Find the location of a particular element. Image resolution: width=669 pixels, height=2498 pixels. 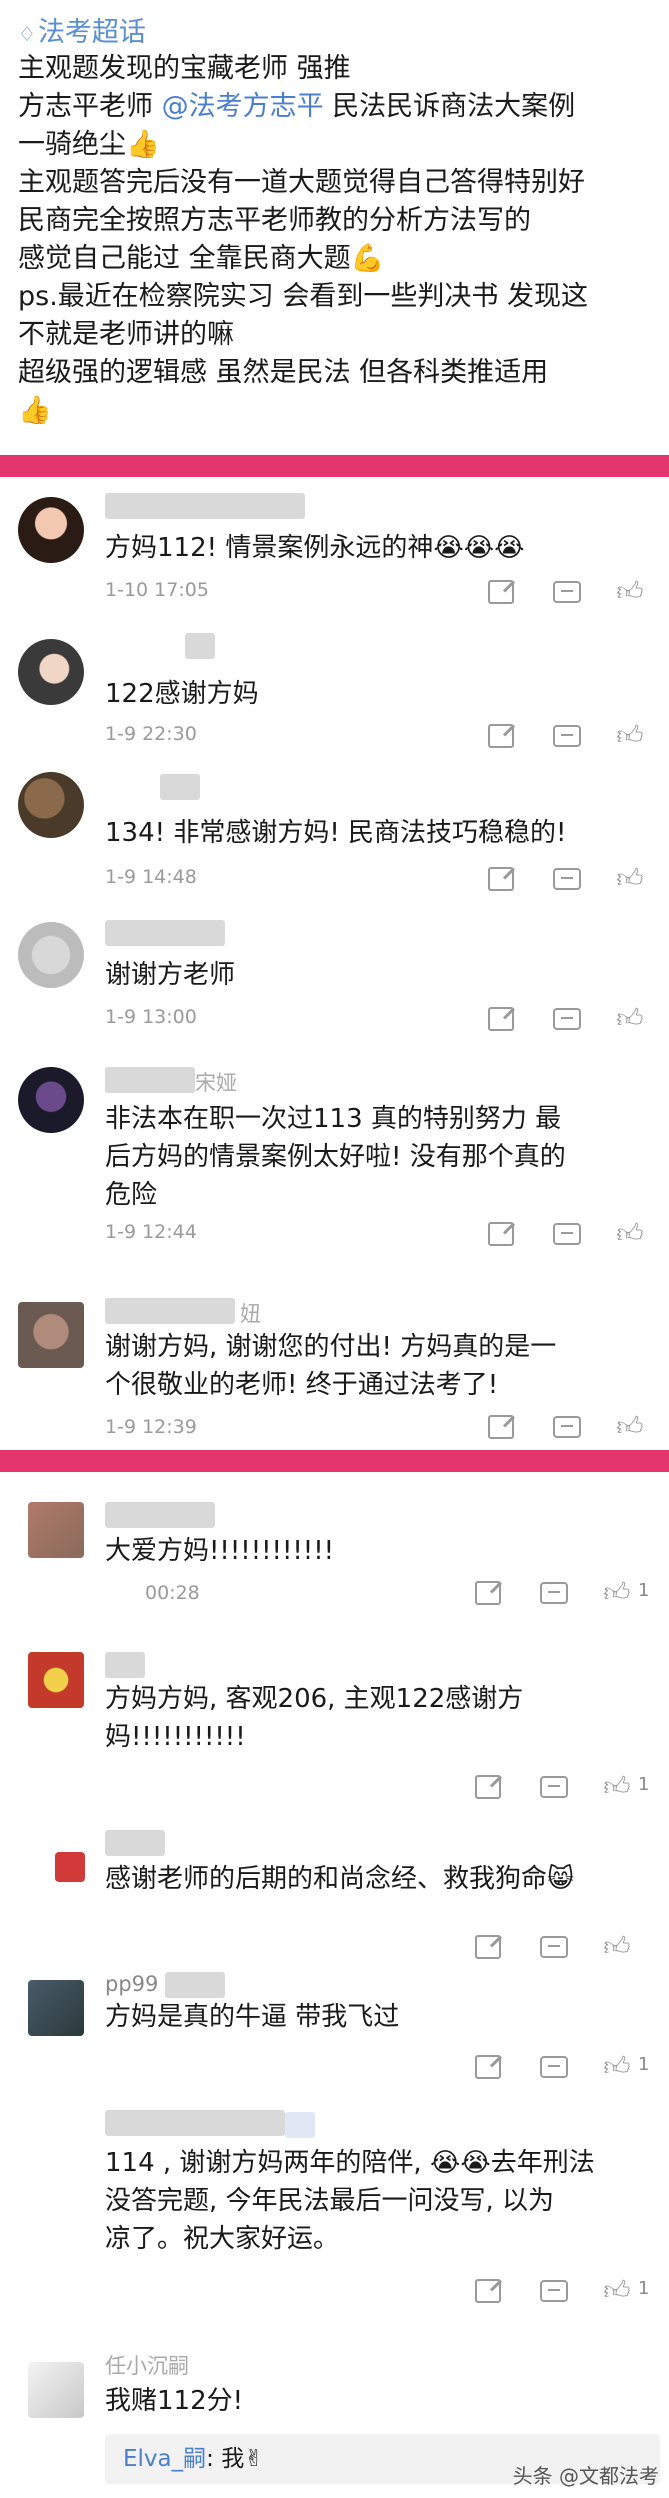

comment-text: 危险 is located at coordinates (131, 1195).